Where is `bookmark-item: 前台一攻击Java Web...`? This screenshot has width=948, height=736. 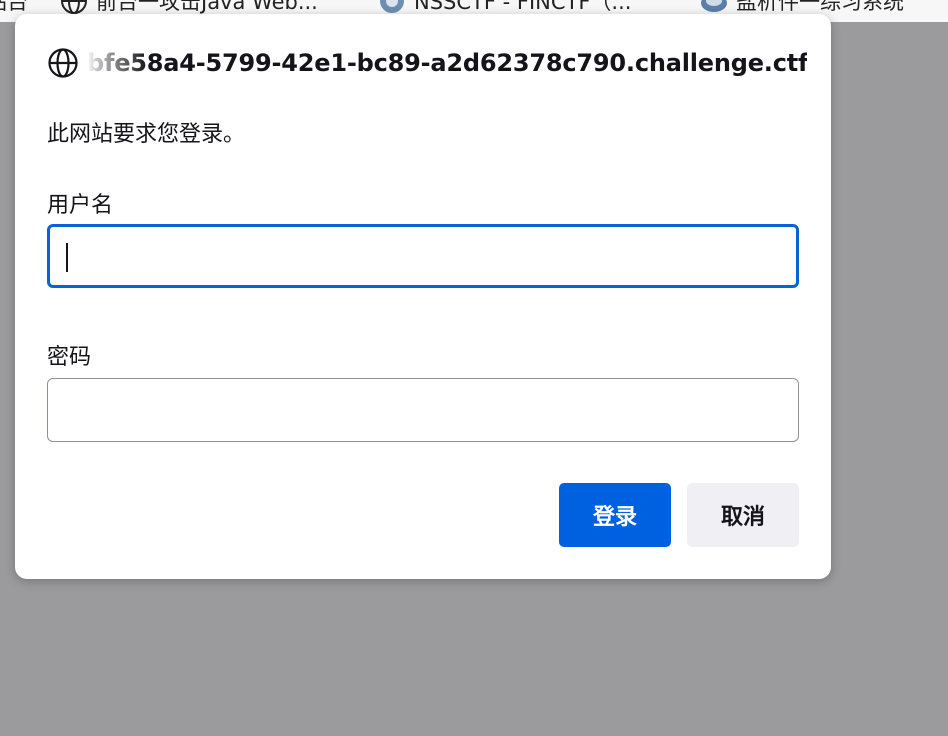 bookmark-item: 前台一攻击Java Web... is located at coordinates (189, 7).